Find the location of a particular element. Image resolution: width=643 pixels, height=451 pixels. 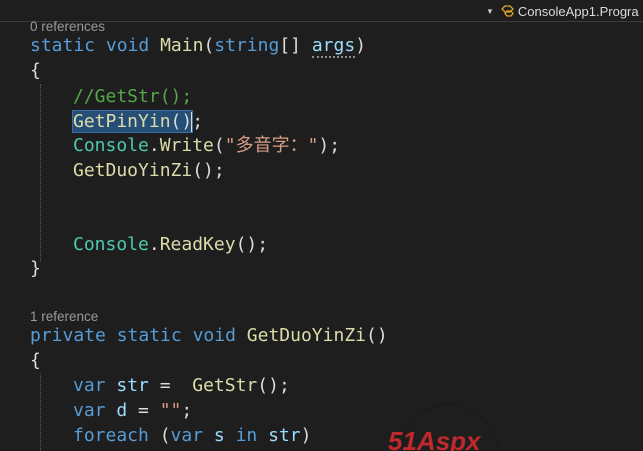

code-line-getduoyinzi-call: GetDuoYinZi(); is located at coordinates (149, 170).